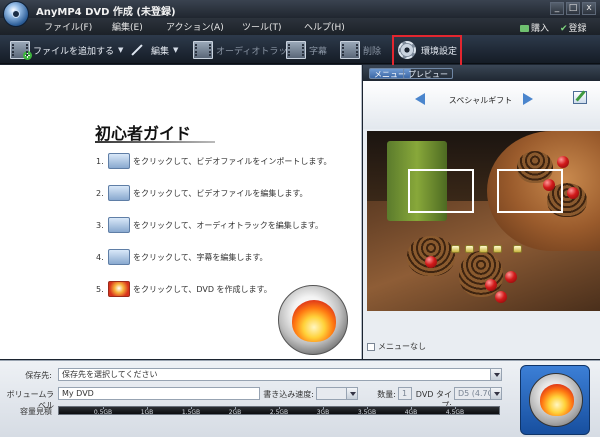 The width and height of the screenshot is (600, 437). I want to click on maximize-button: □, so click(573, 8).